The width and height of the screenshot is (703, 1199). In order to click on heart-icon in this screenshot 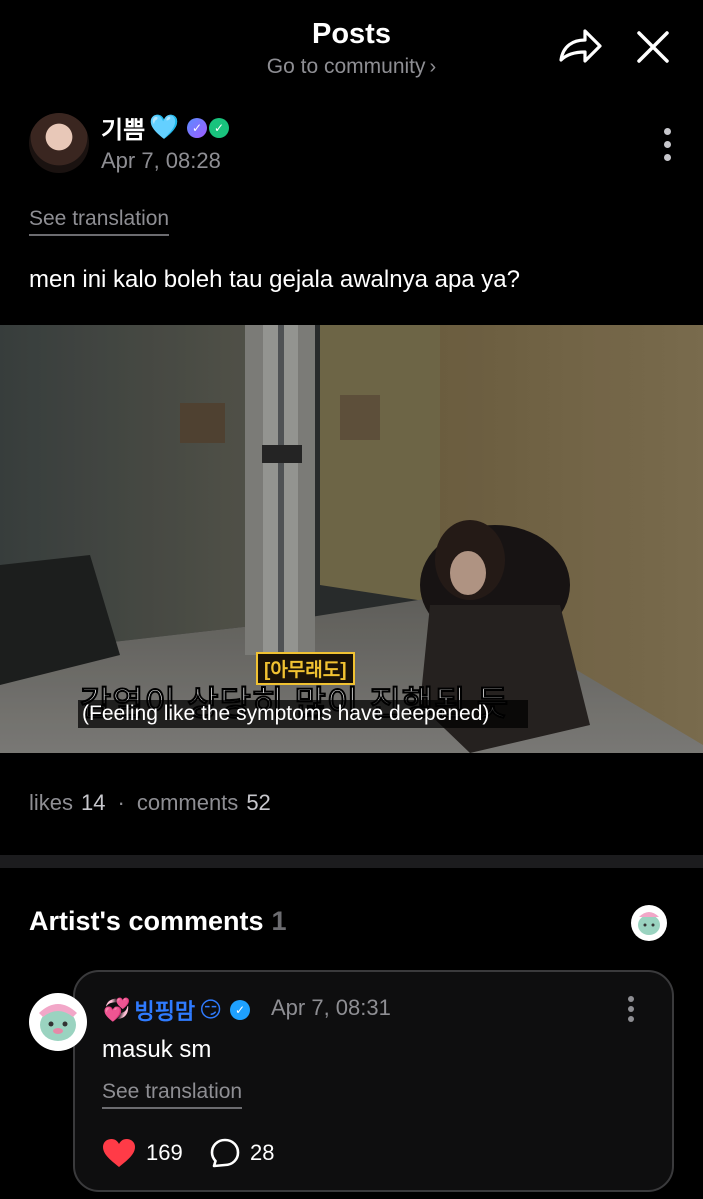, I will do `click(119, 1153)`.